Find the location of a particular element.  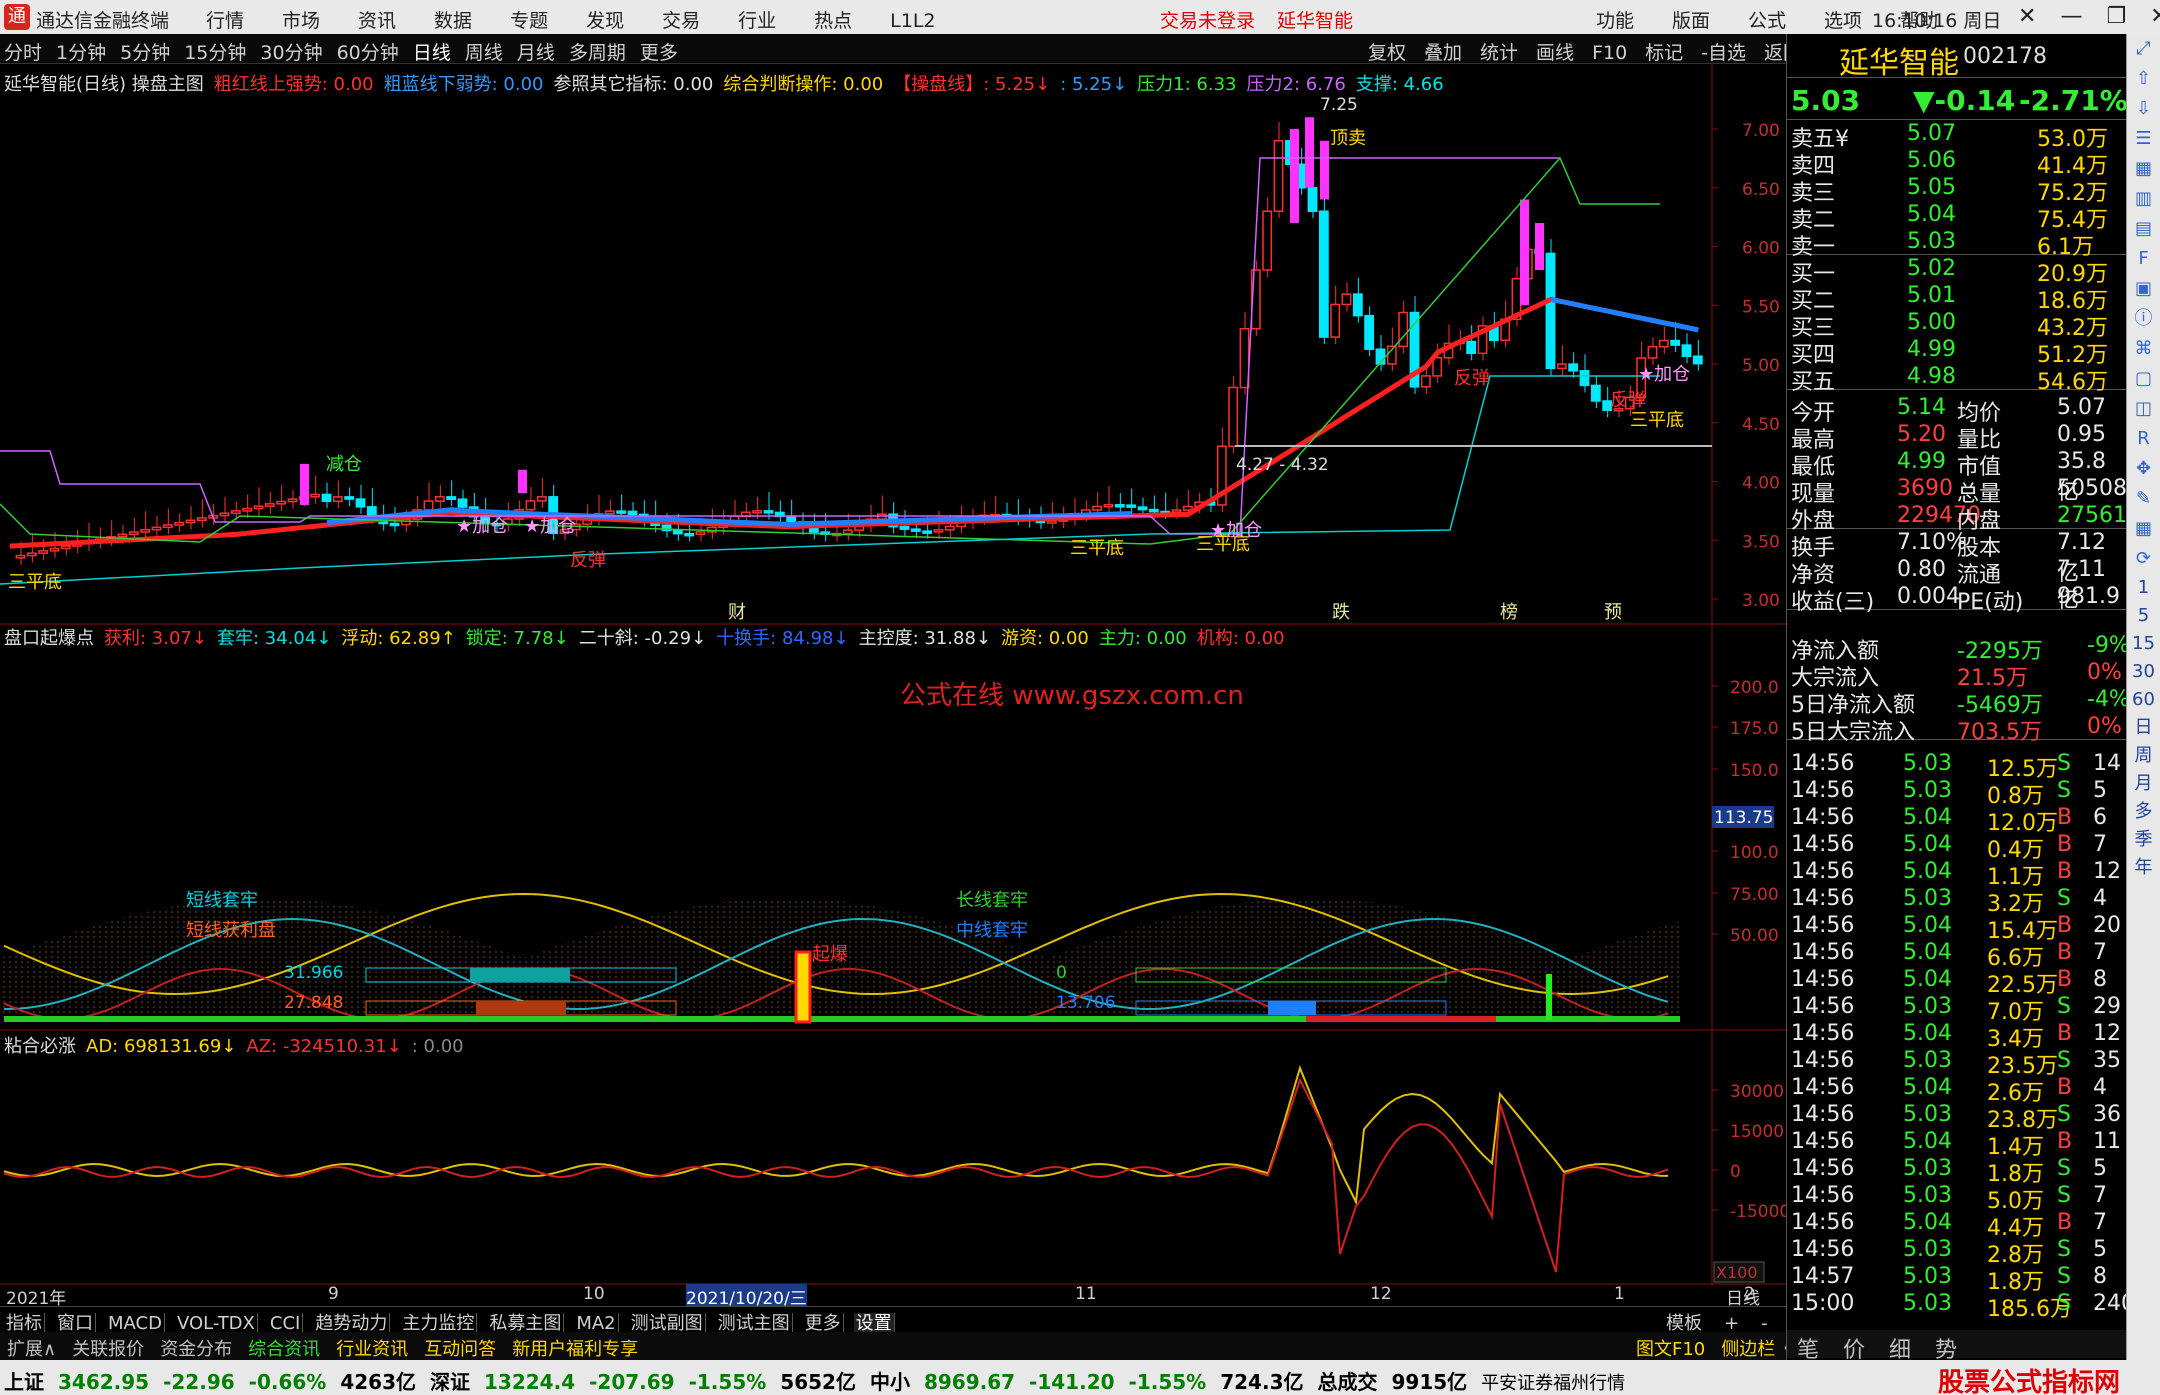

period-tab-2: 5分钟 is located at coordinates (145, 52).